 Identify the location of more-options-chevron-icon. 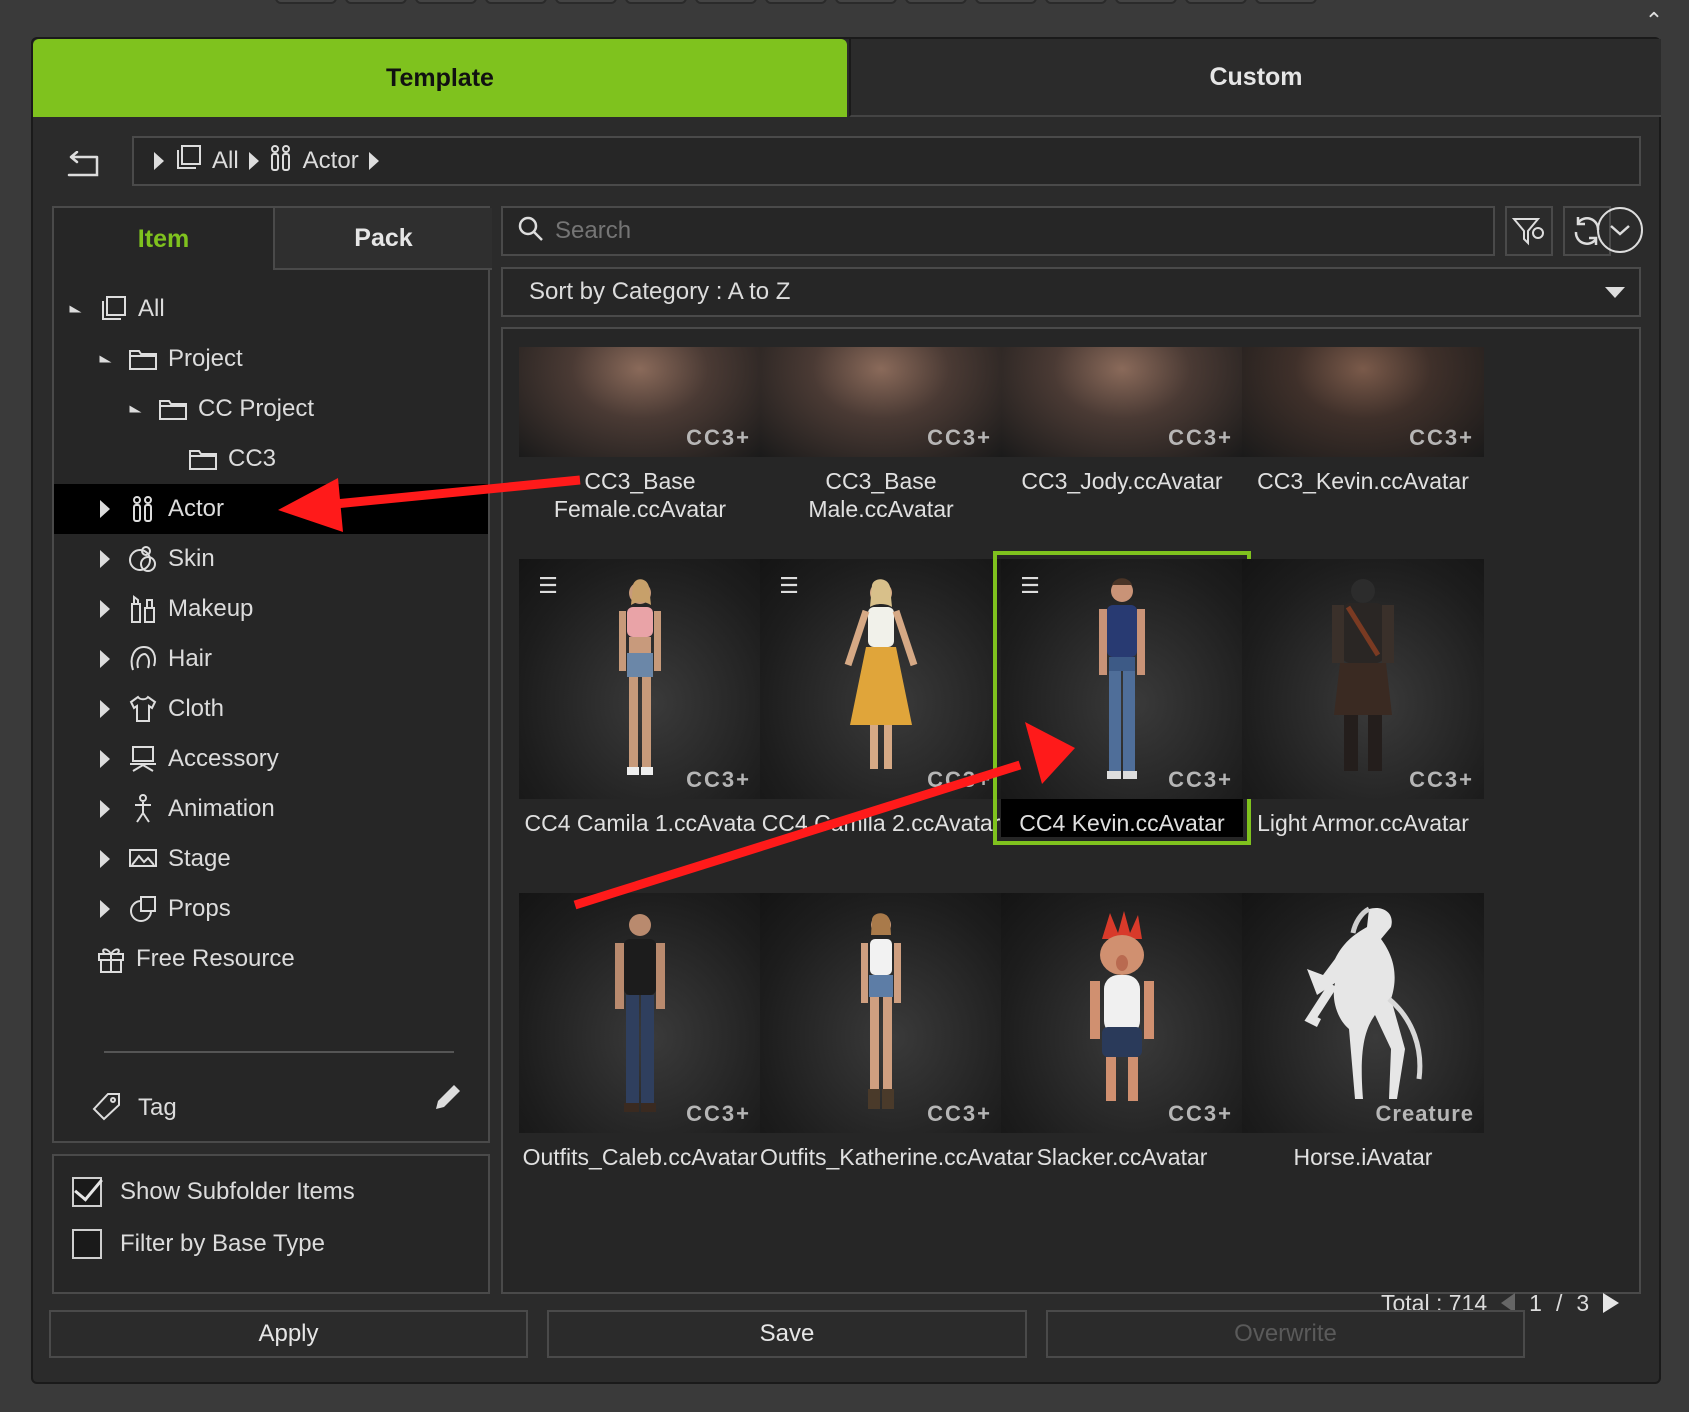
(1620, 230).